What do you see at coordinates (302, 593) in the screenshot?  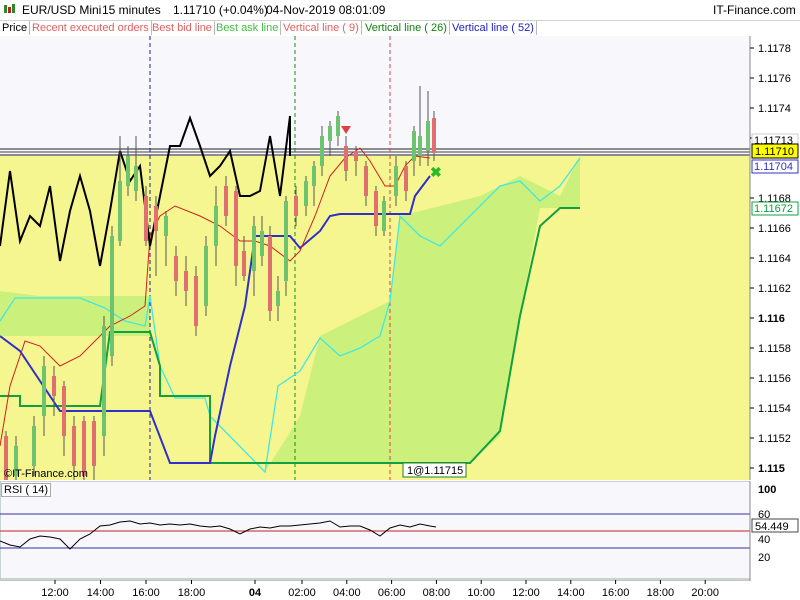 I see `time-tick-label: 02:00` at bounding box center [302, 593].